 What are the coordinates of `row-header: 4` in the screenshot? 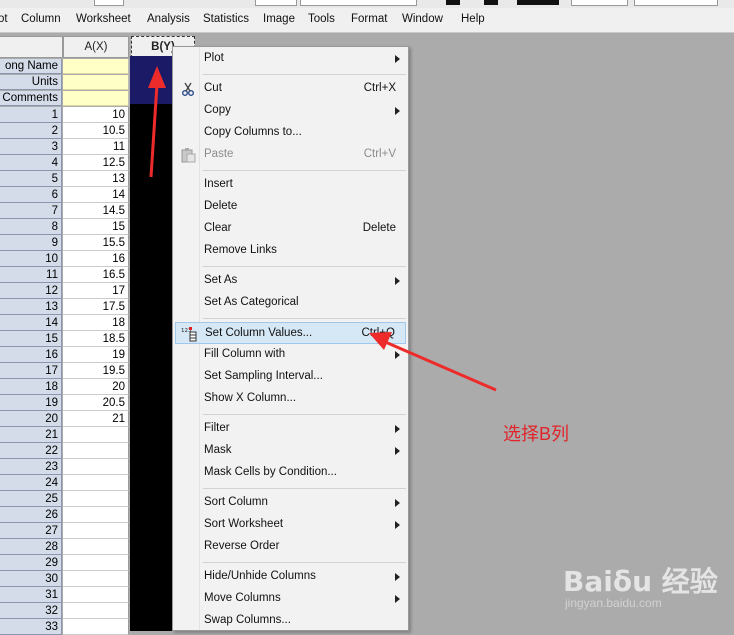 It's located at (31, 163).